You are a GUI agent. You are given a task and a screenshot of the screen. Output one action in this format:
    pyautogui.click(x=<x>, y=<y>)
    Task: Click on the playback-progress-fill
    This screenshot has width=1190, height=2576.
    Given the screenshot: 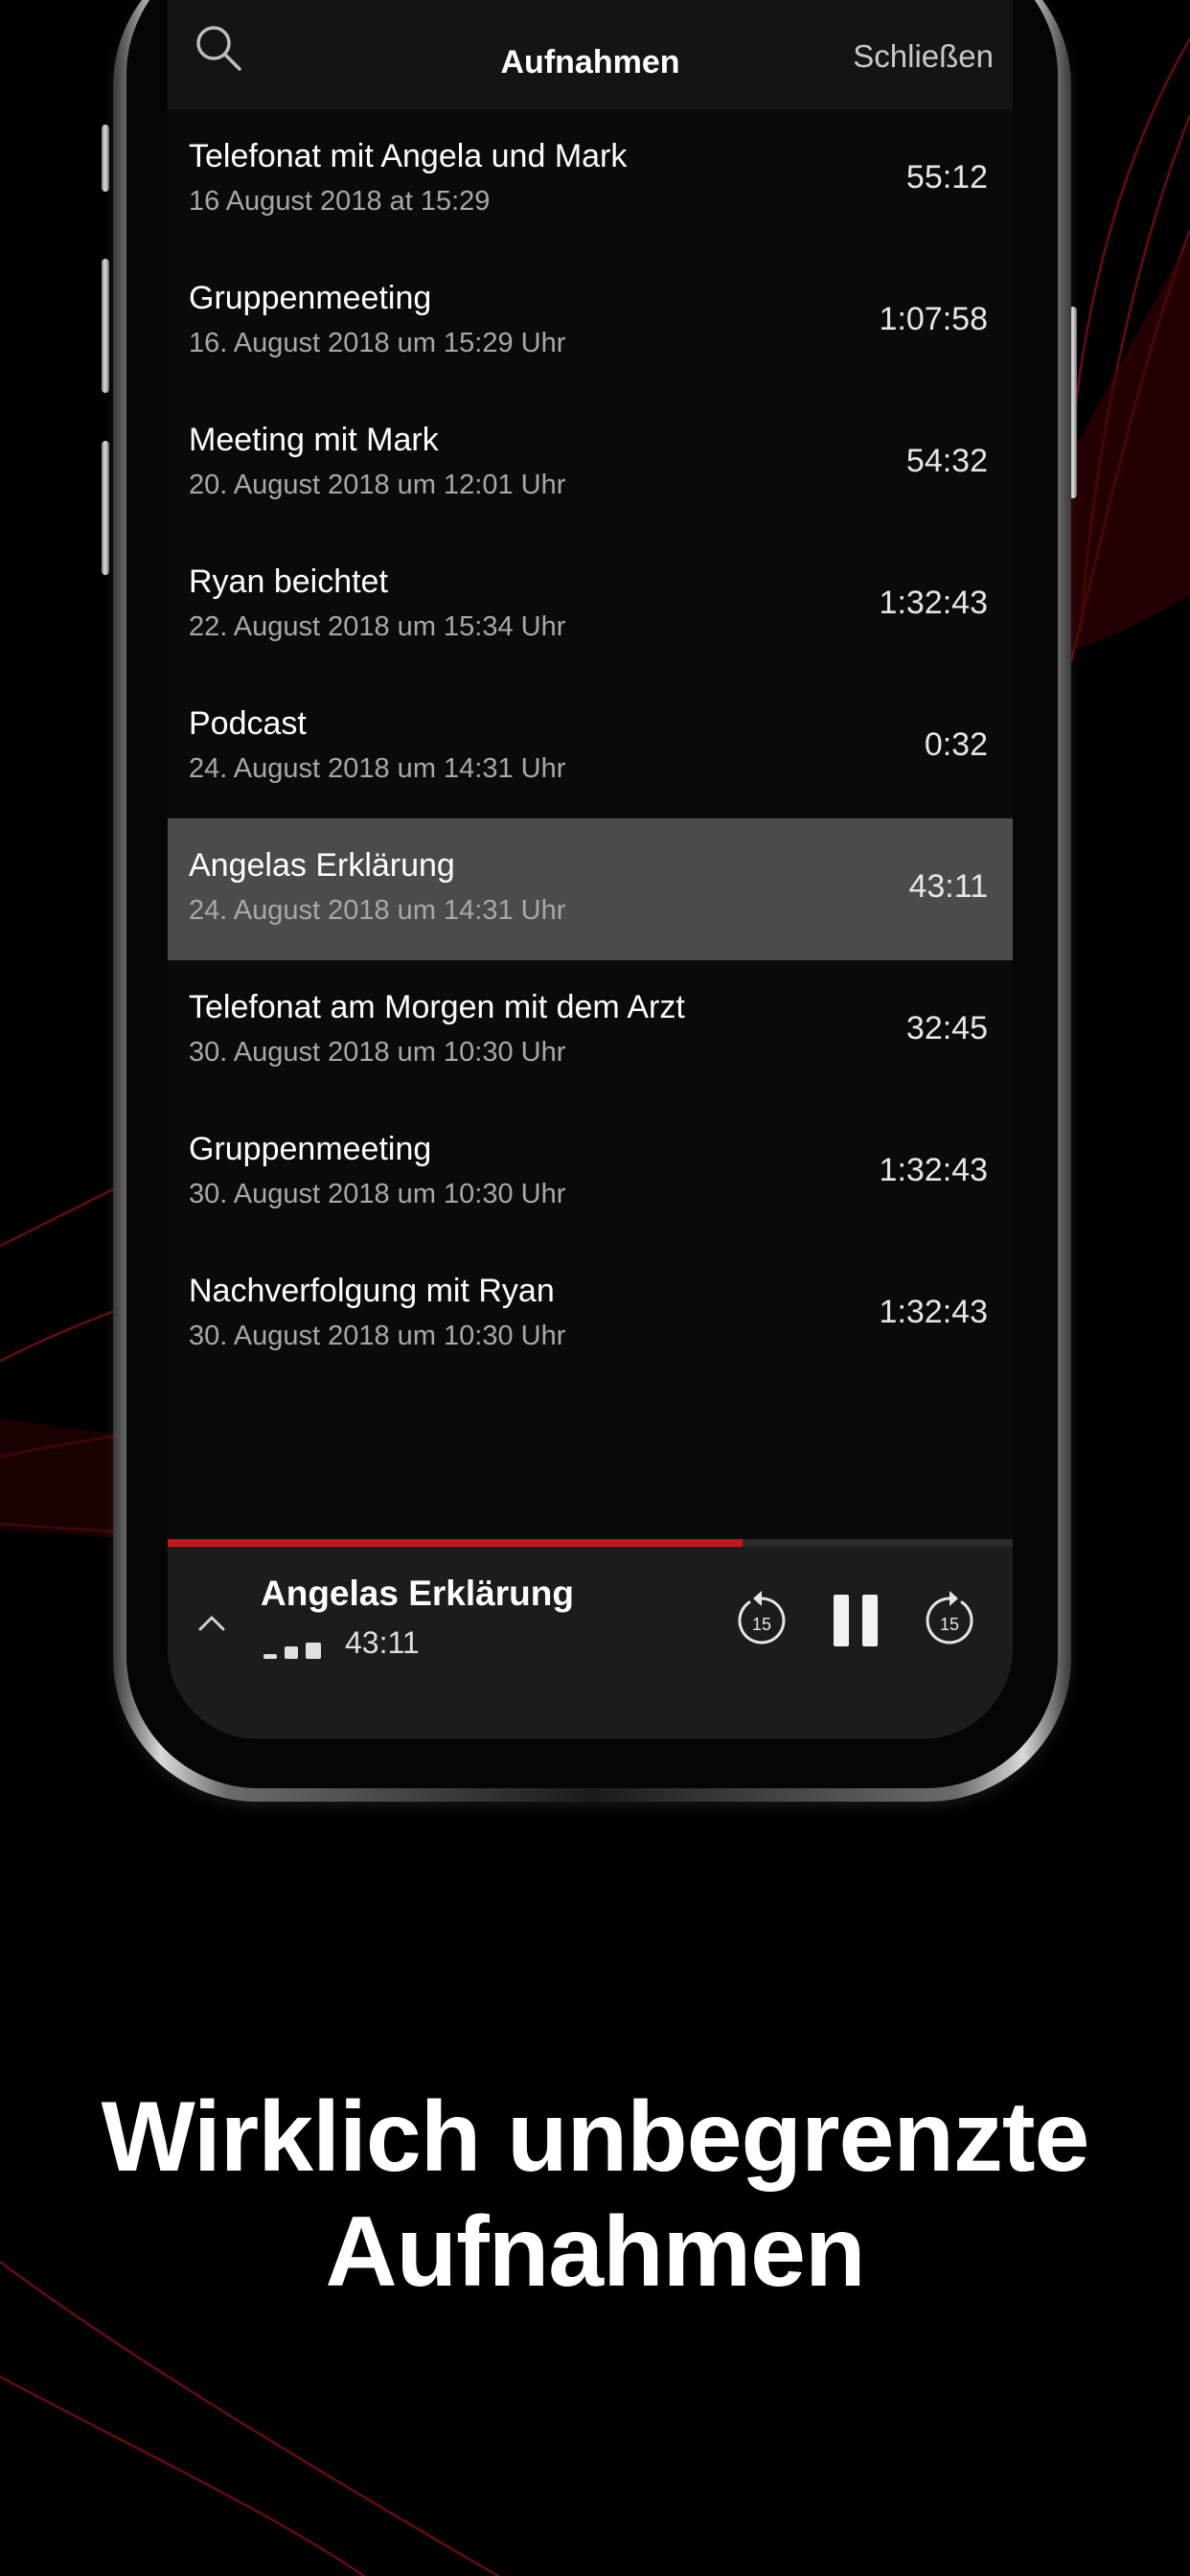 What is the action you would take?
    pyautogui.click(x=456, y=1543)
    